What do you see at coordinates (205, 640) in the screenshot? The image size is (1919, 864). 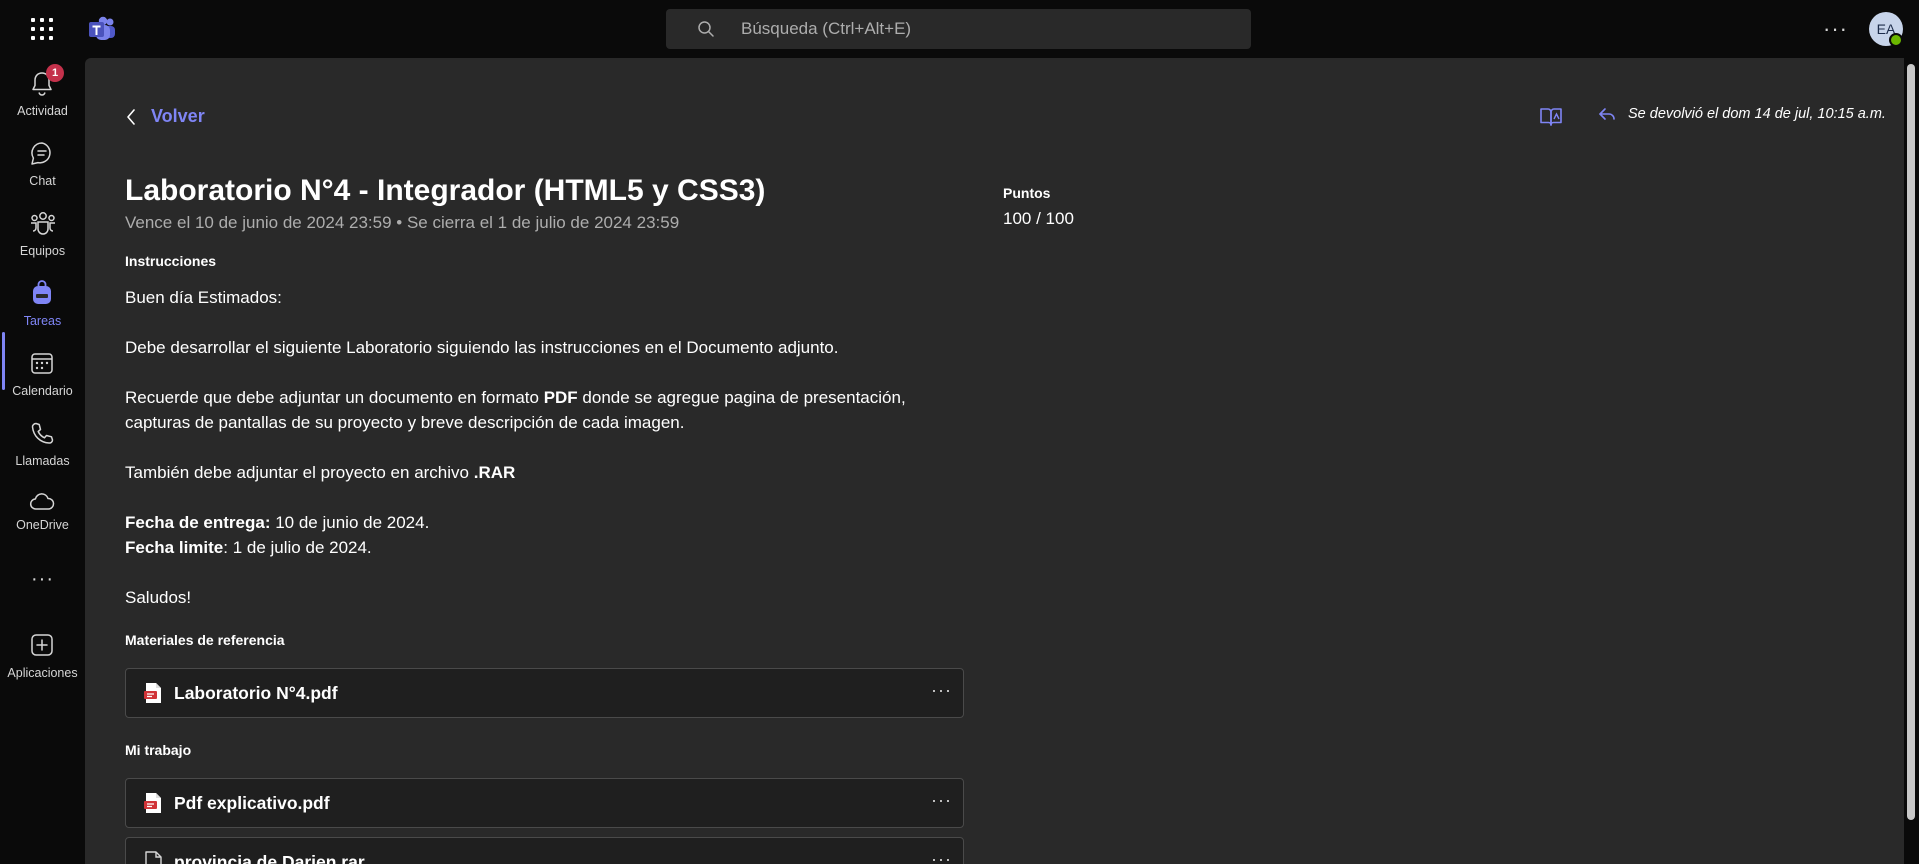 I see `reference-materials-label: Materiales de referencia` at bounding box center [205, 640].